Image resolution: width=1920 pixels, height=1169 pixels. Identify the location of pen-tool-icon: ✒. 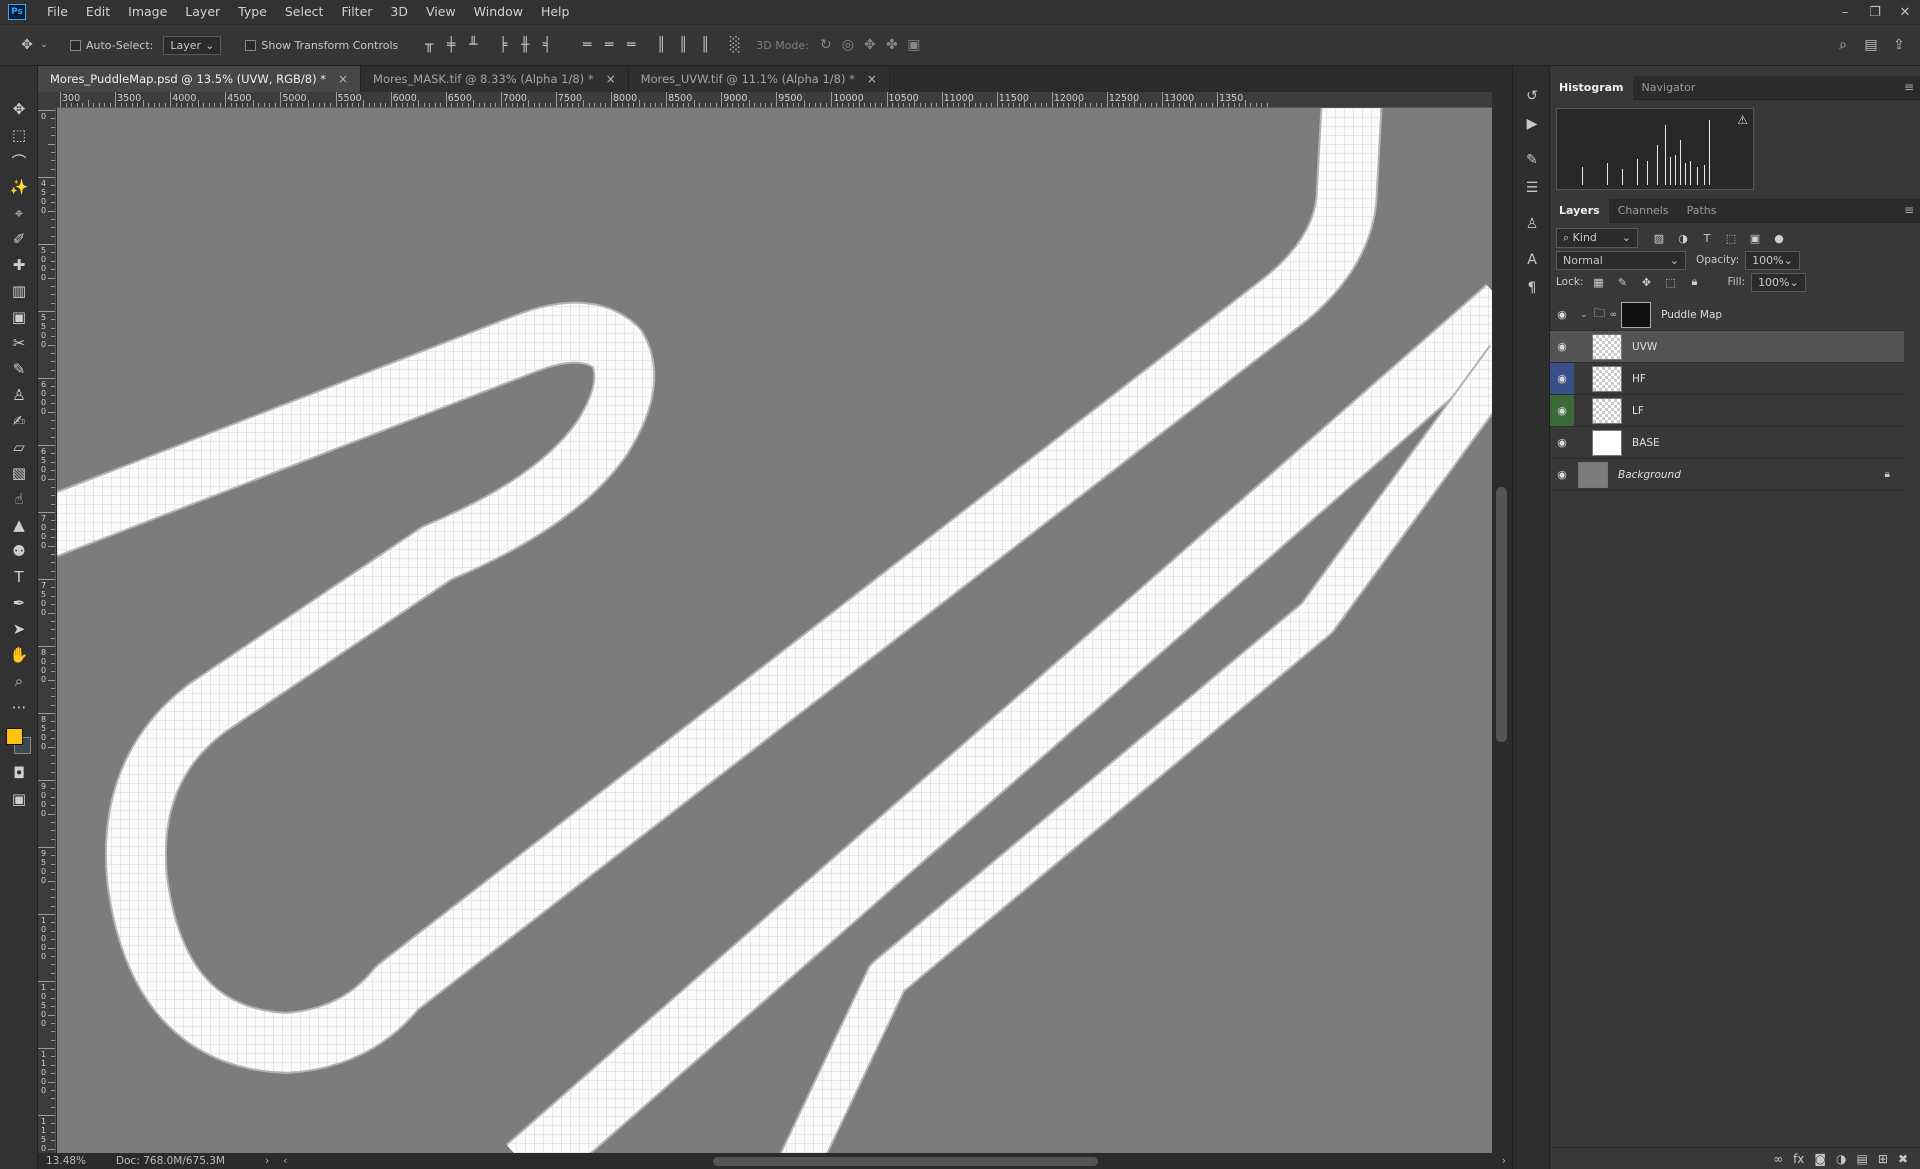
(19, 603).